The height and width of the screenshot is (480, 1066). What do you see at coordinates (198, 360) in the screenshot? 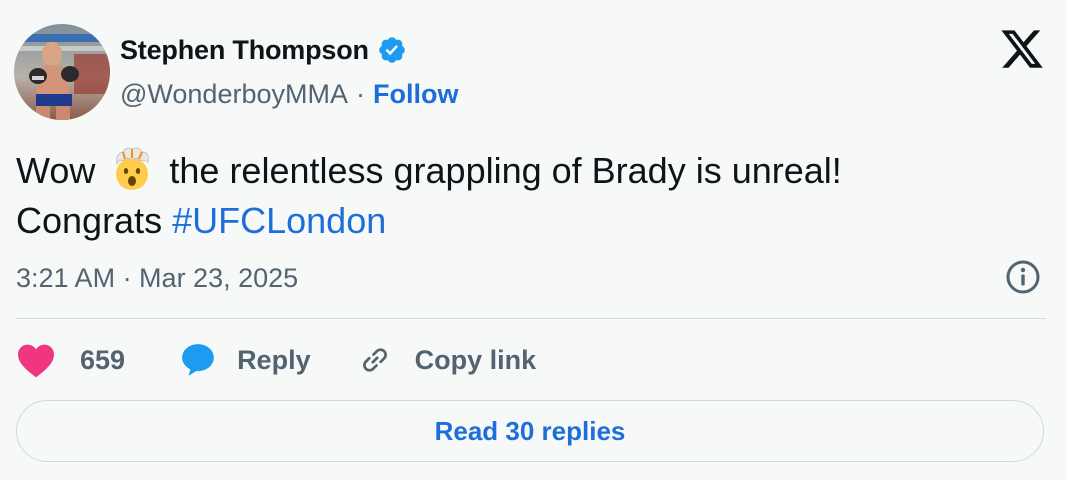
I see `speech-bubble-icon` at bounding box center [198, 360].